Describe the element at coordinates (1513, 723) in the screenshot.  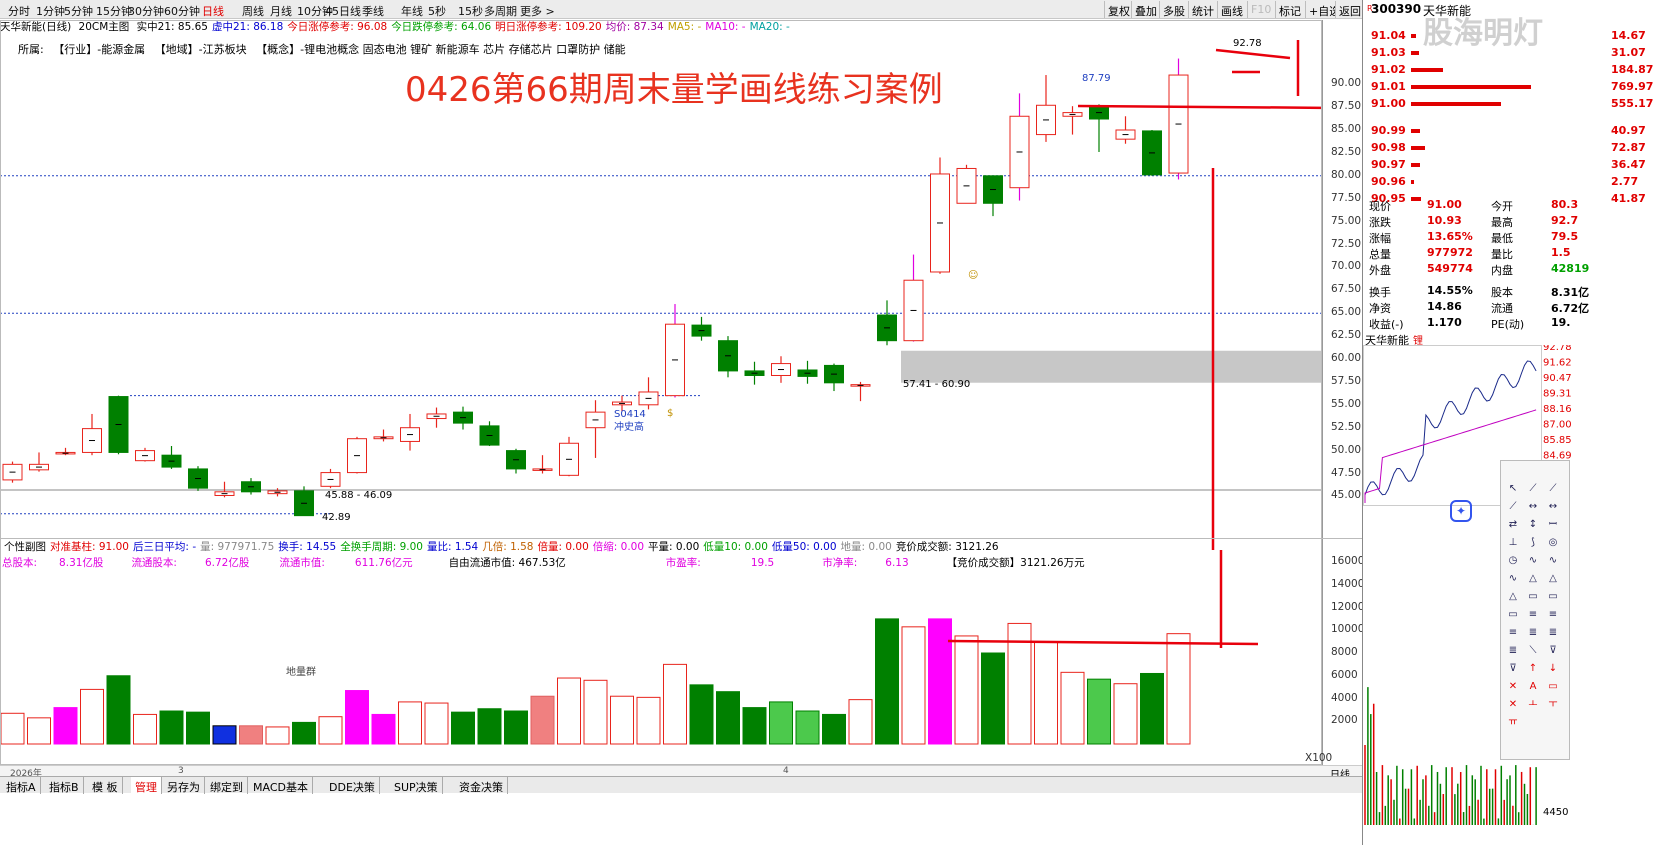
I see `draw-tool-icon: ㅠ` at that location.